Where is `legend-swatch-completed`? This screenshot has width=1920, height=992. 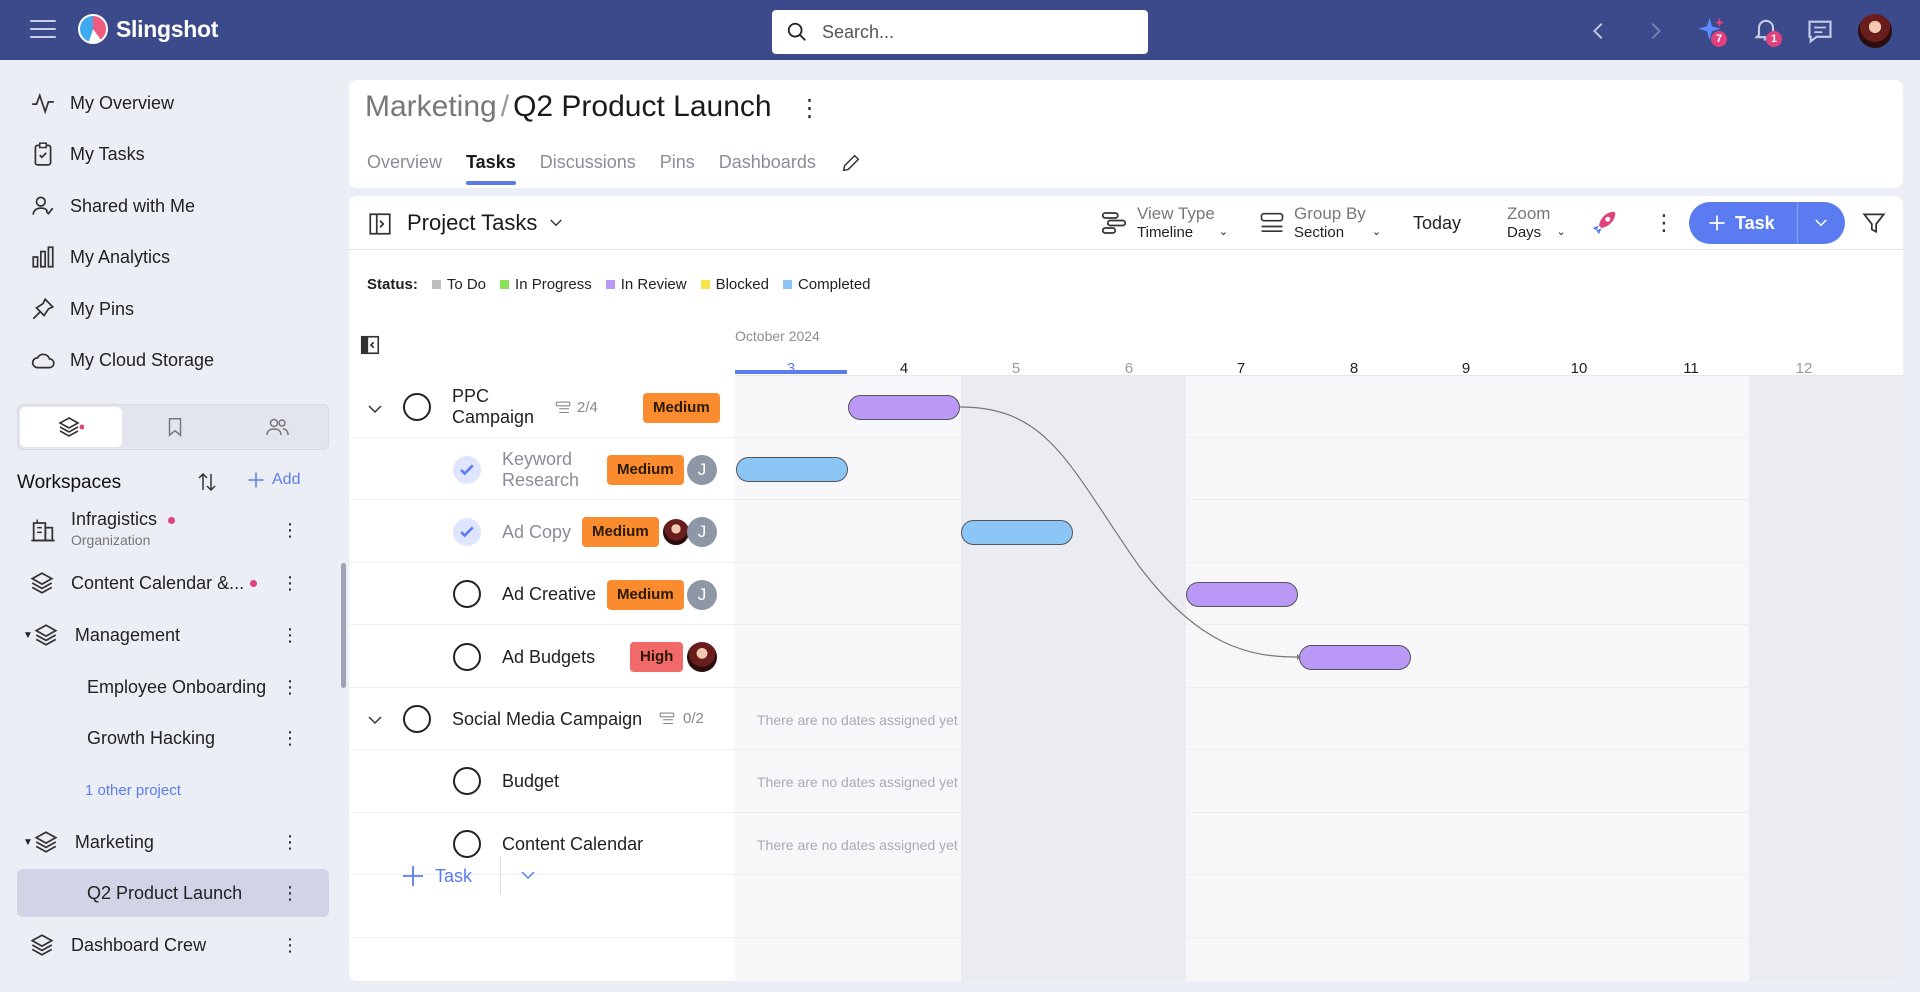
legend-swatch-completed is located at coordinates (787, 284).